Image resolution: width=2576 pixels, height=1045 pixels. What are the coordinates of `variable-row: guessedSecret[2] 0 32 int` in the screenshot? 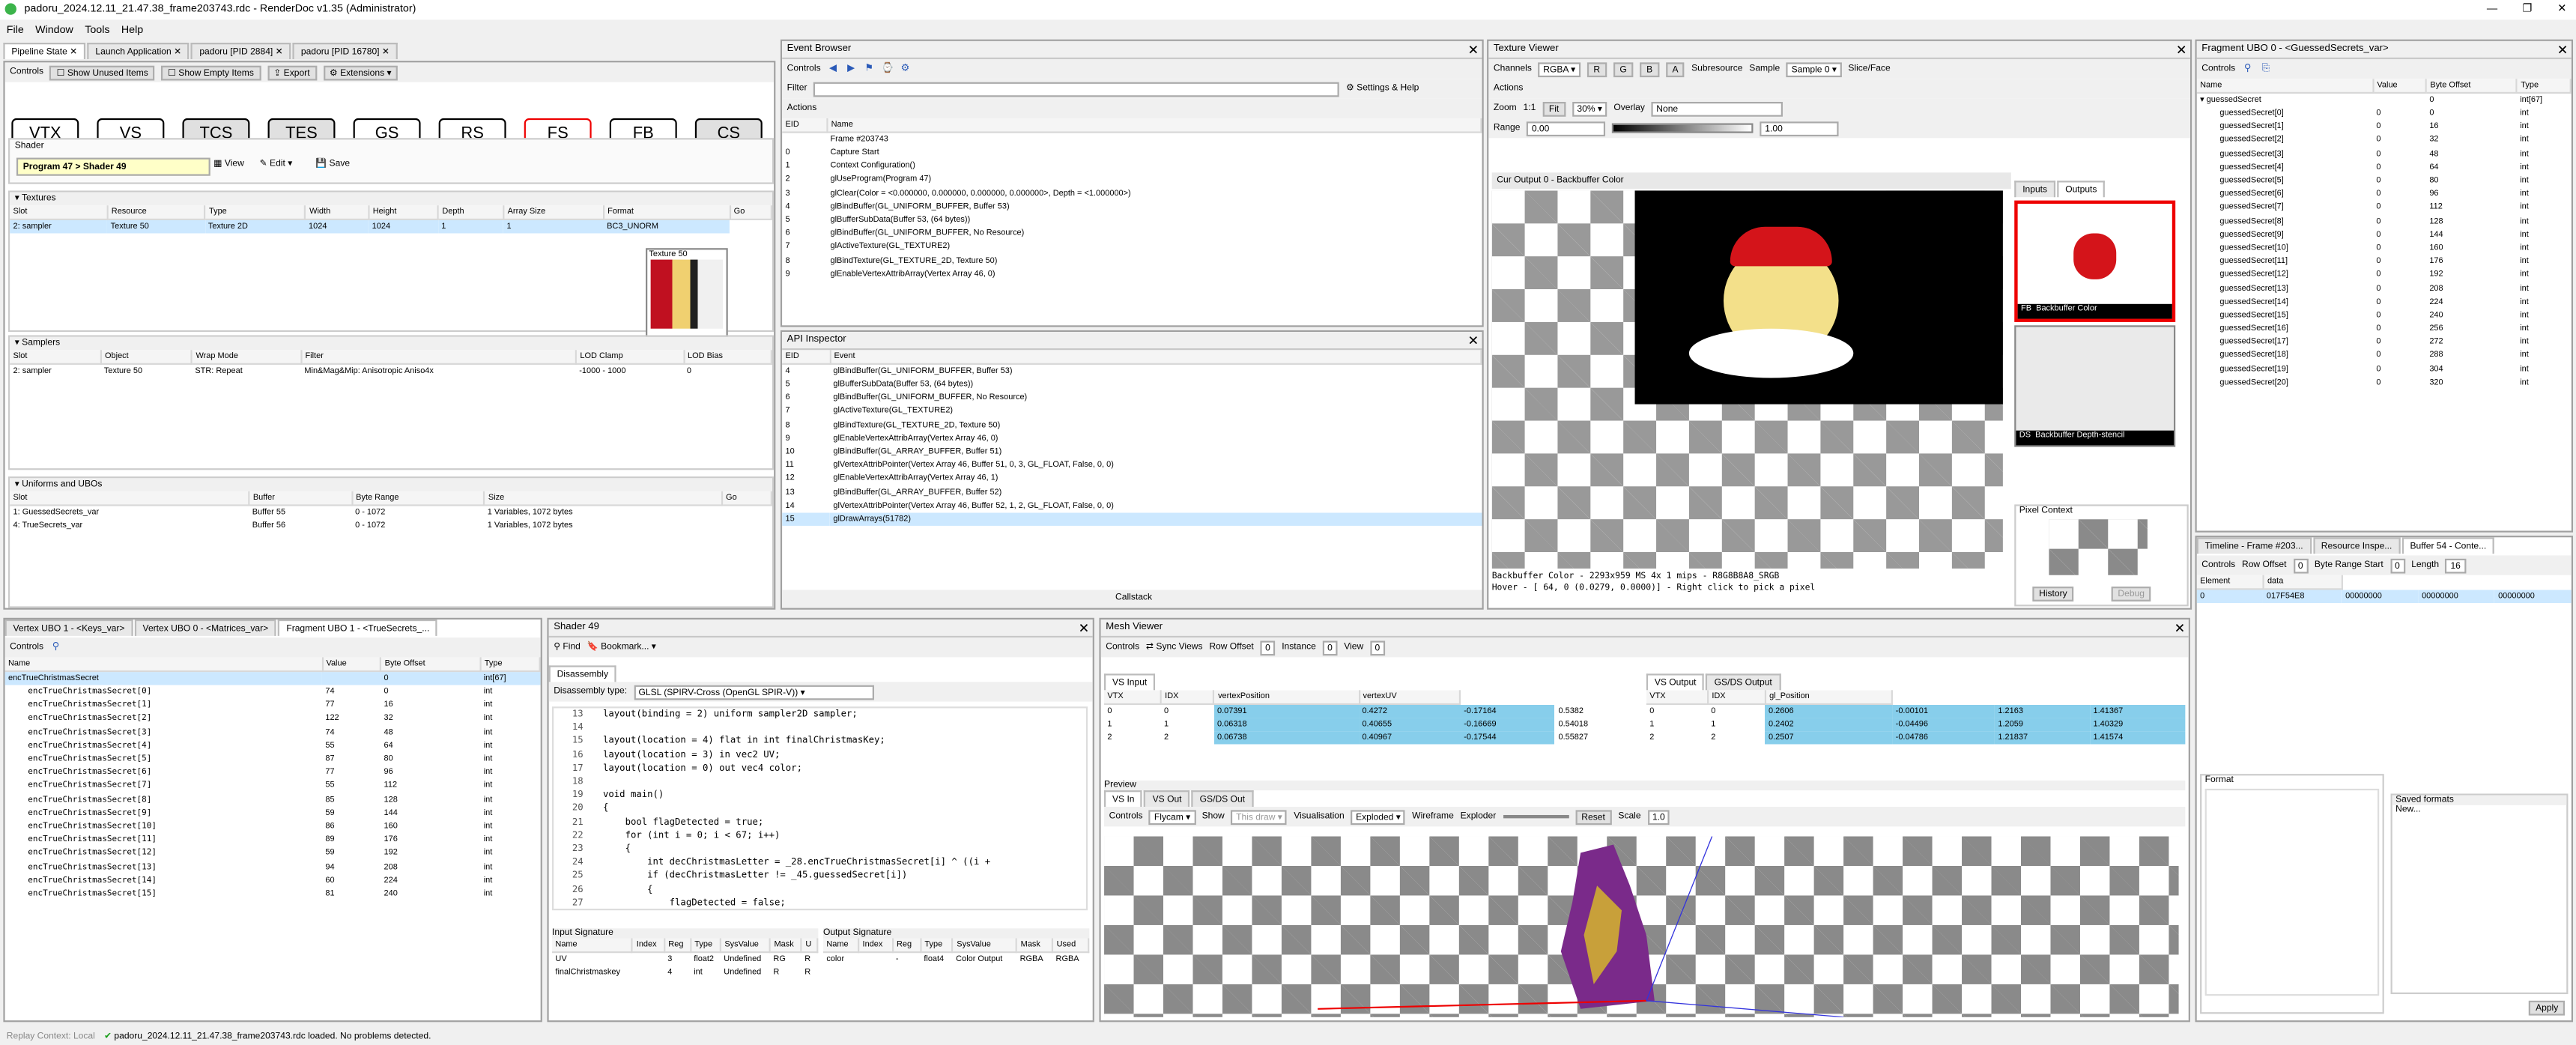 It's located at (2384, 140).